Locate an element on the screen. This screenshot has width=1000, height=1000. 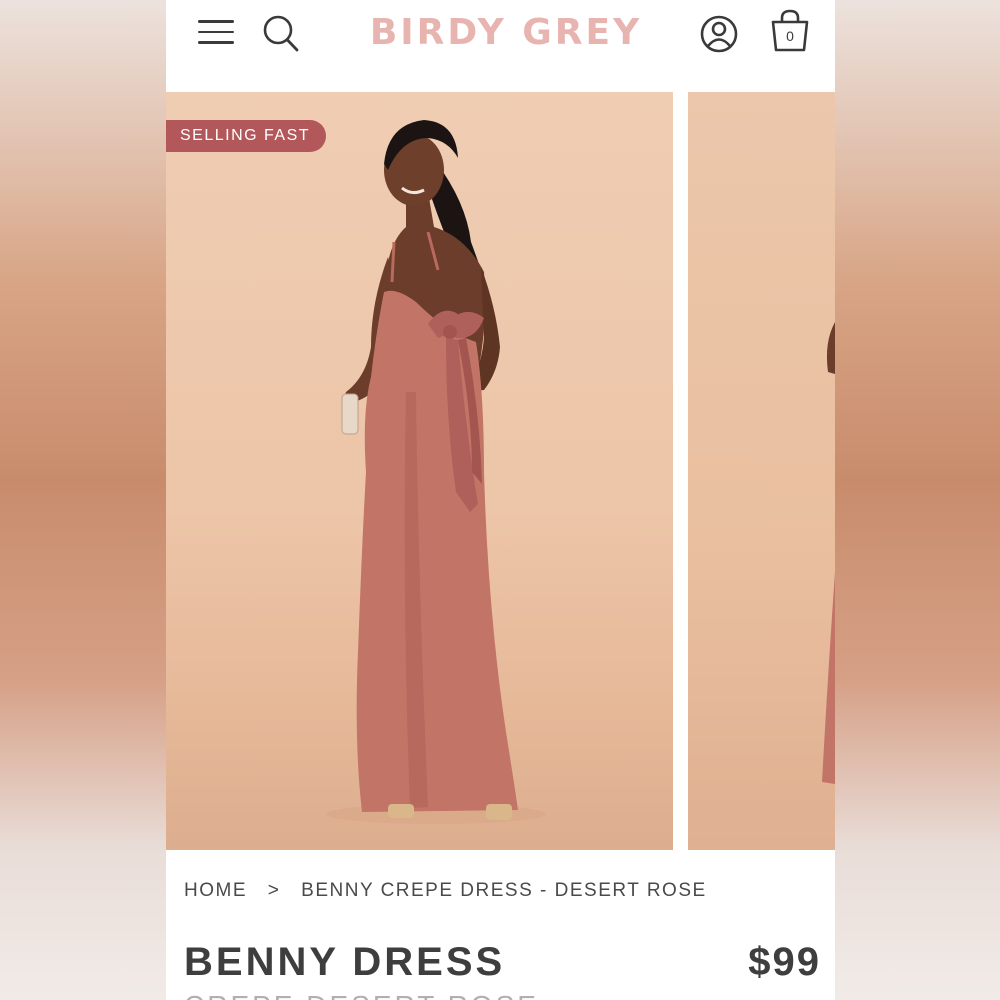
selling-fast-badge: SELLING FAST is located at coordinates (246, 136).